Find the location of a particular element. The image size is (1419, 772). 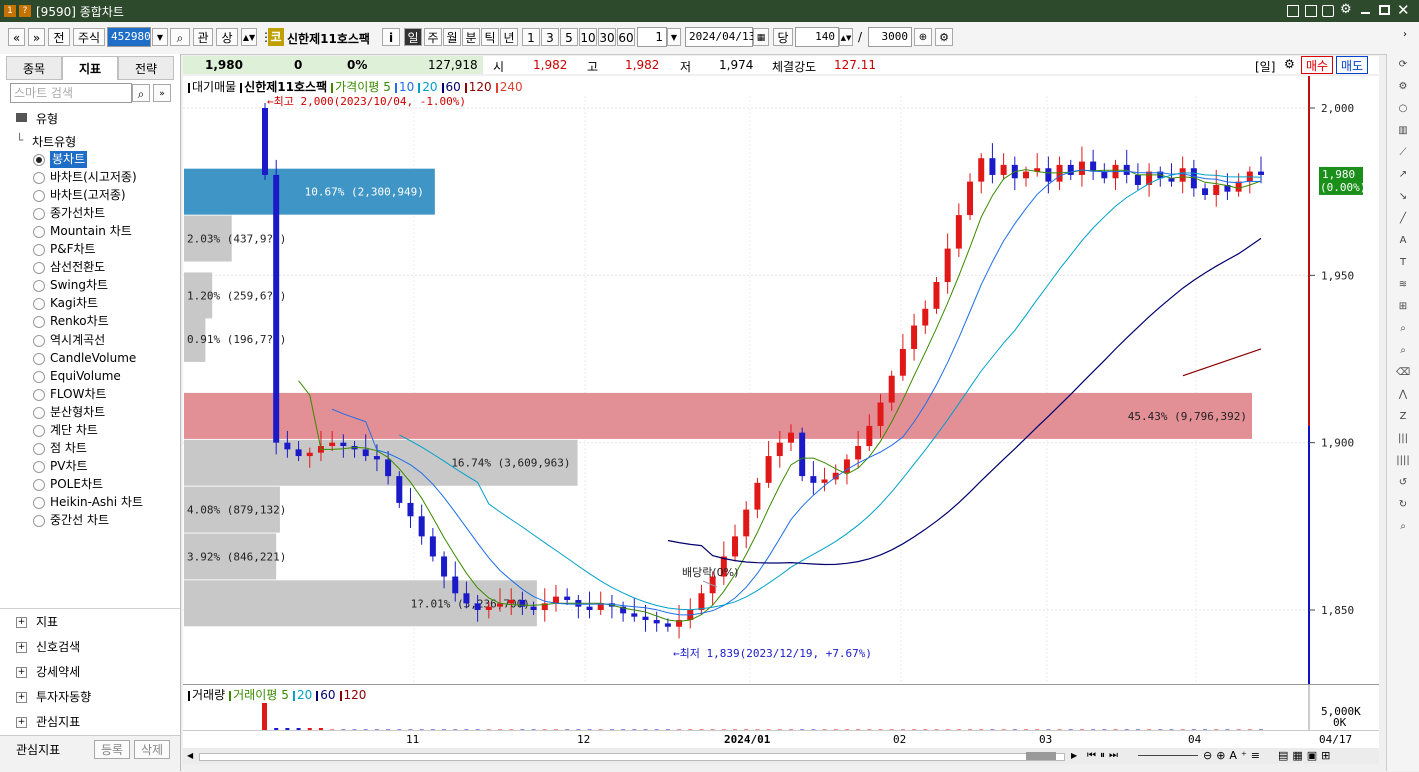

scroll-thumb is located at coordinates (1041, 756).